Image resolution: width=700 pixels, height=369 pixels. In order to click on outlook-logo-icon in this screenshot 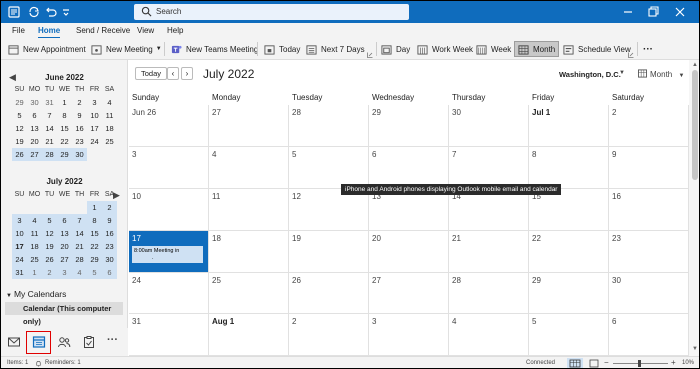, I will do `click(14, 12)`.